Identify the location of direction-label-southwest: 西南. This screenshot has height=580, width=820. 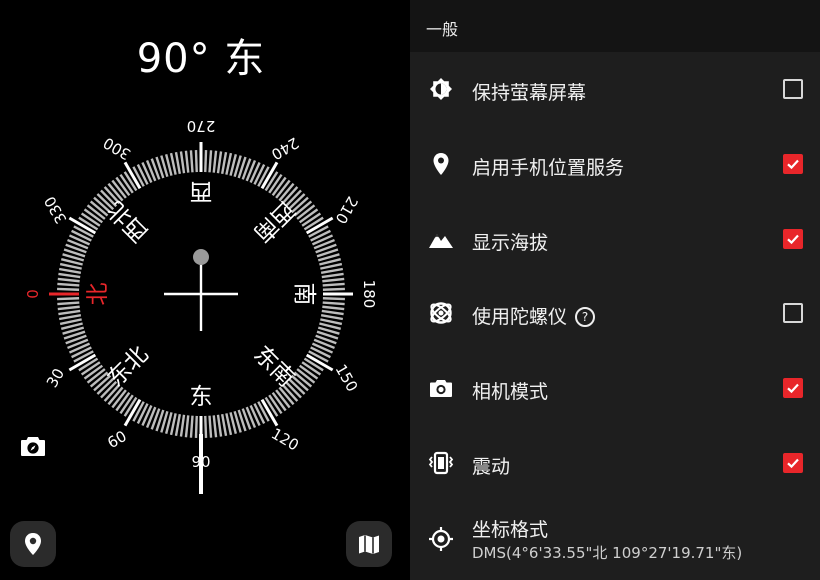
(273, 221).